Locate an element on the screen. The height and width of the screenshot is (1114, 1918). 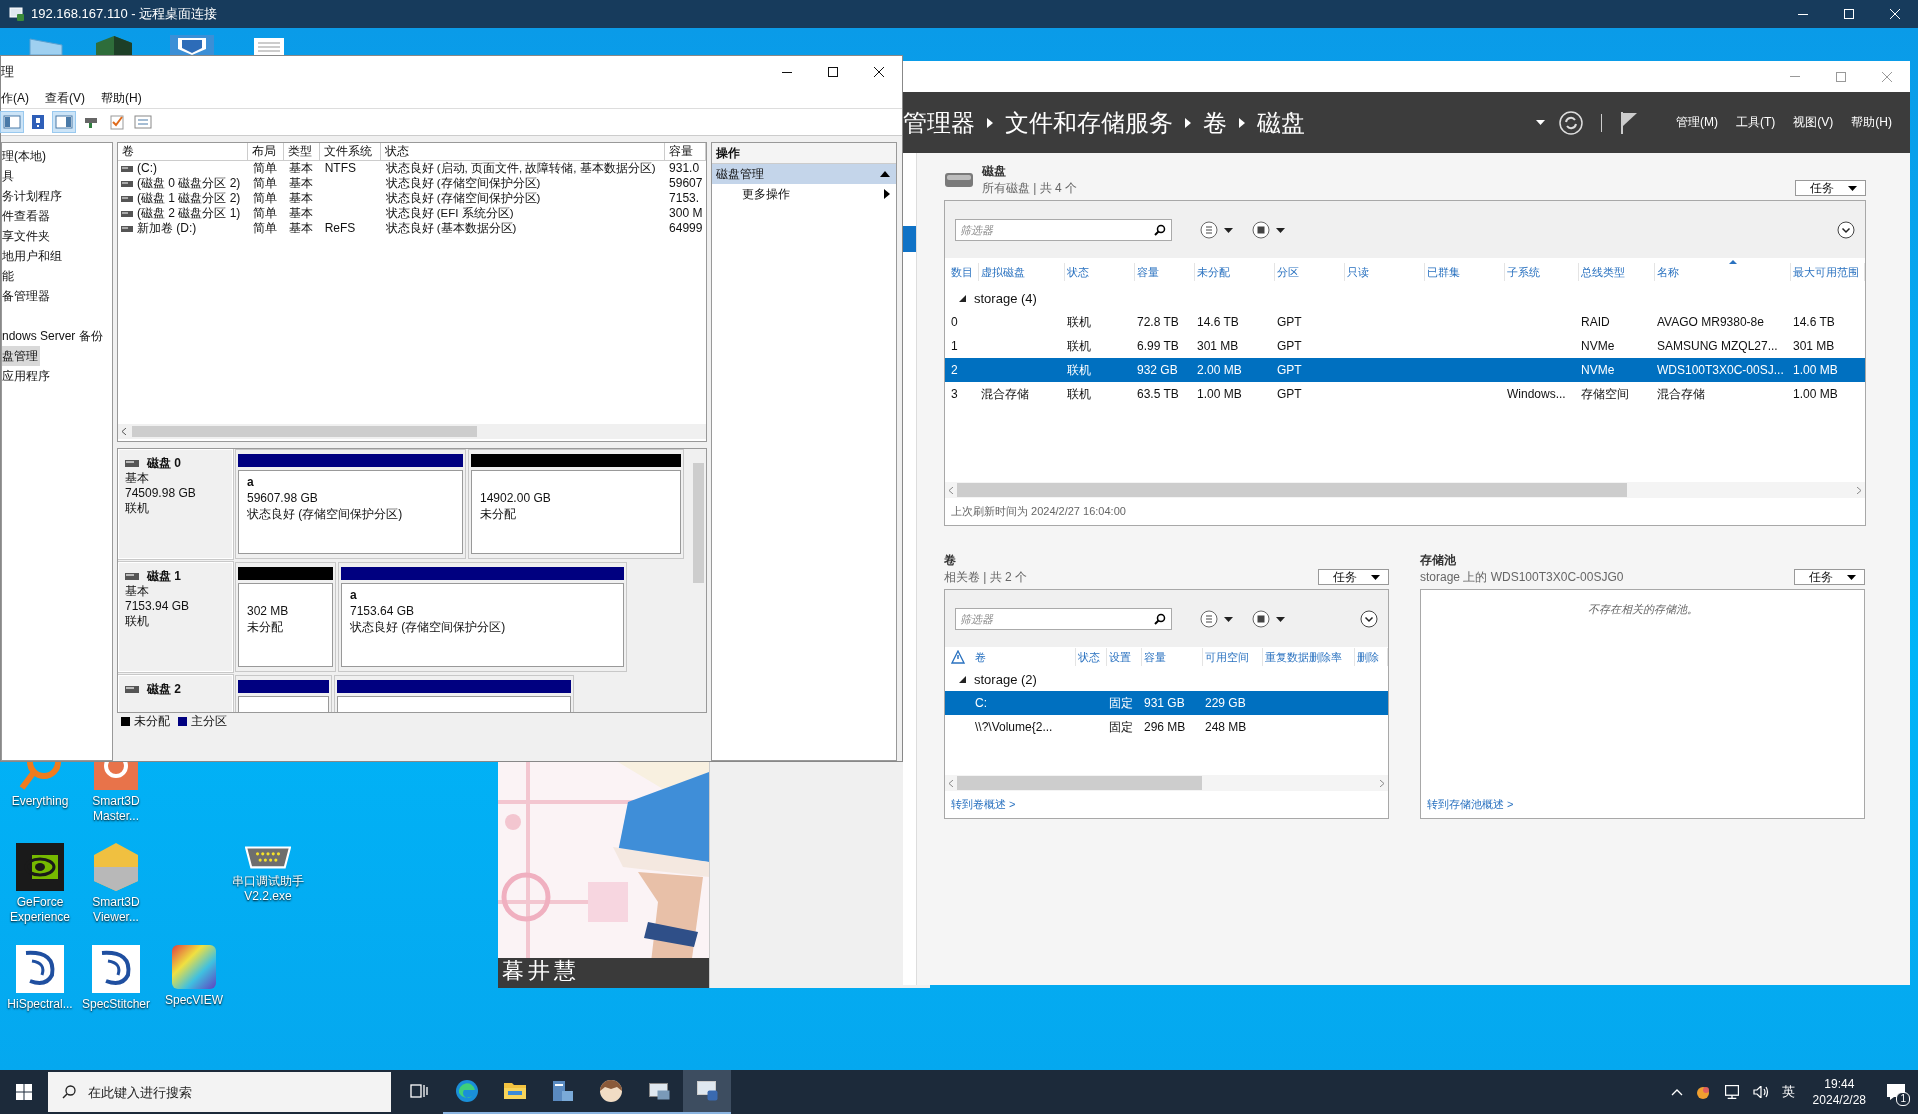
table-row: C: 固定 931 GB 229 GB is located at coordinates (1166, 703).